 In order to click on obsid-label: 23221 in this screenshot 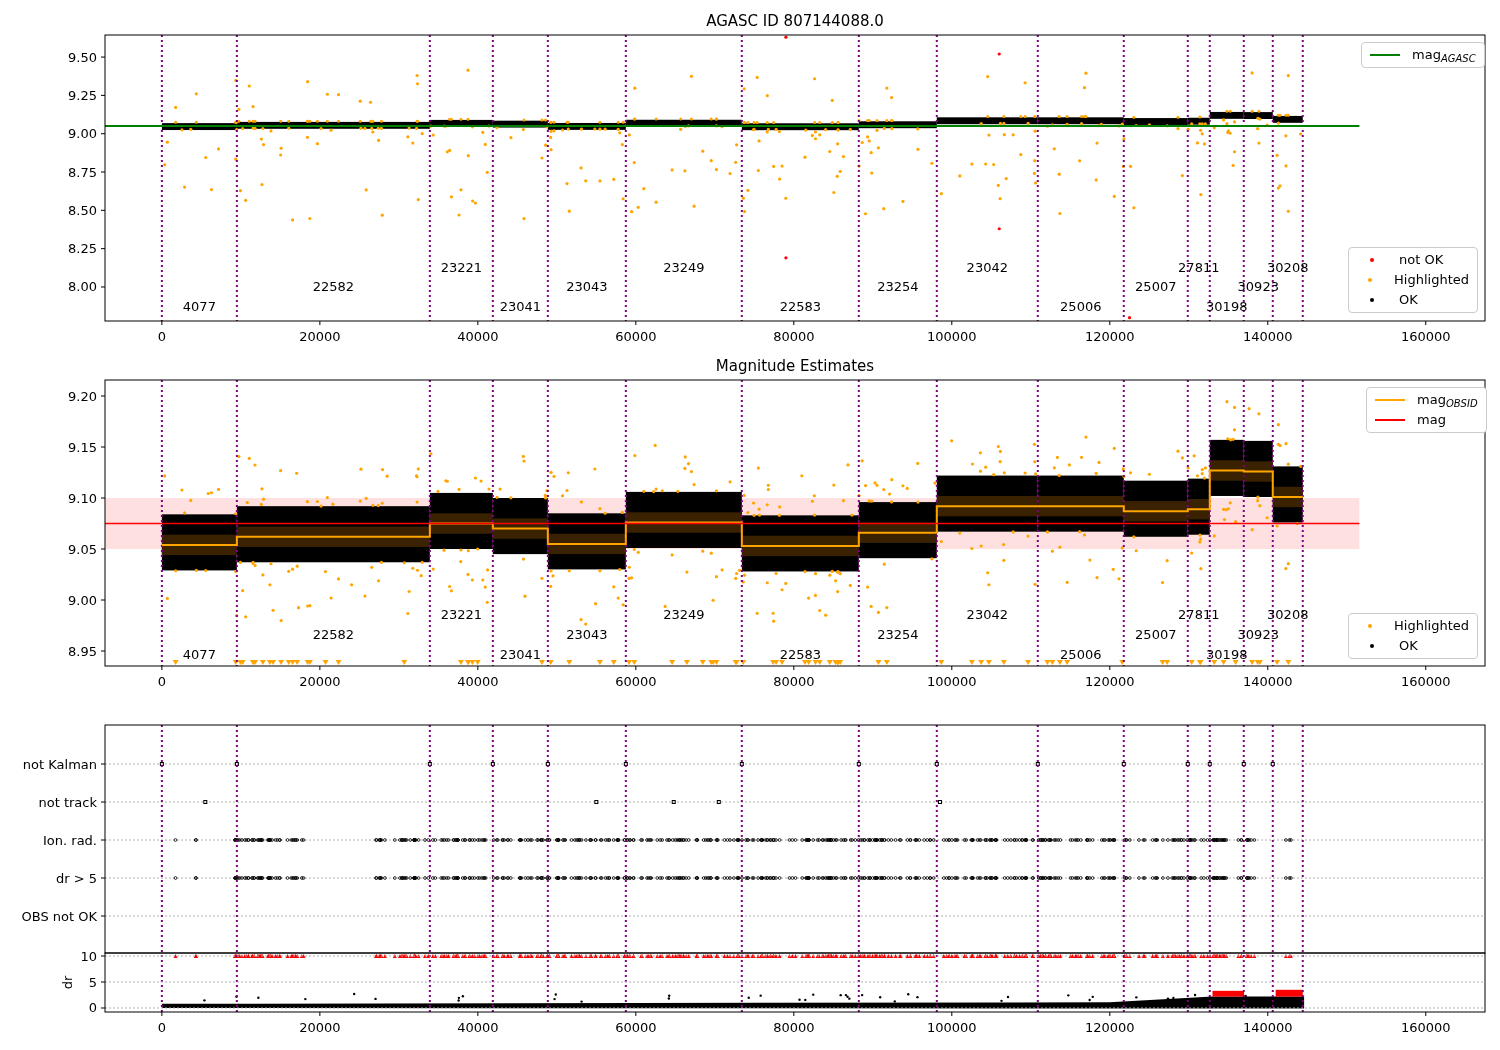, I will do `click(461, 267)`.